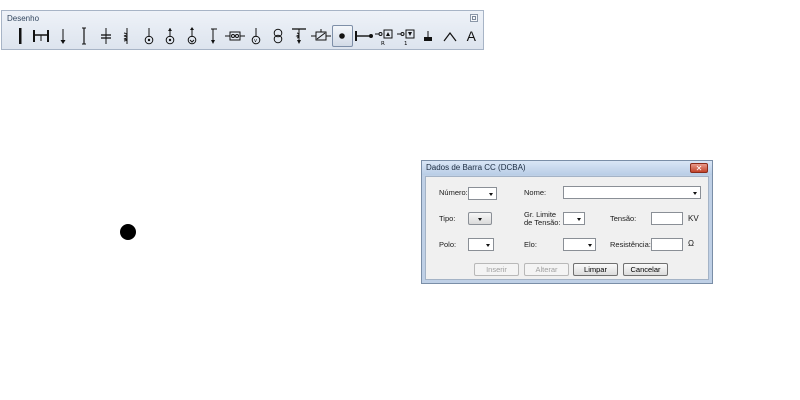 This screenshot has width=800, height=400. I want to click on converter-tool, so click(235, 36).